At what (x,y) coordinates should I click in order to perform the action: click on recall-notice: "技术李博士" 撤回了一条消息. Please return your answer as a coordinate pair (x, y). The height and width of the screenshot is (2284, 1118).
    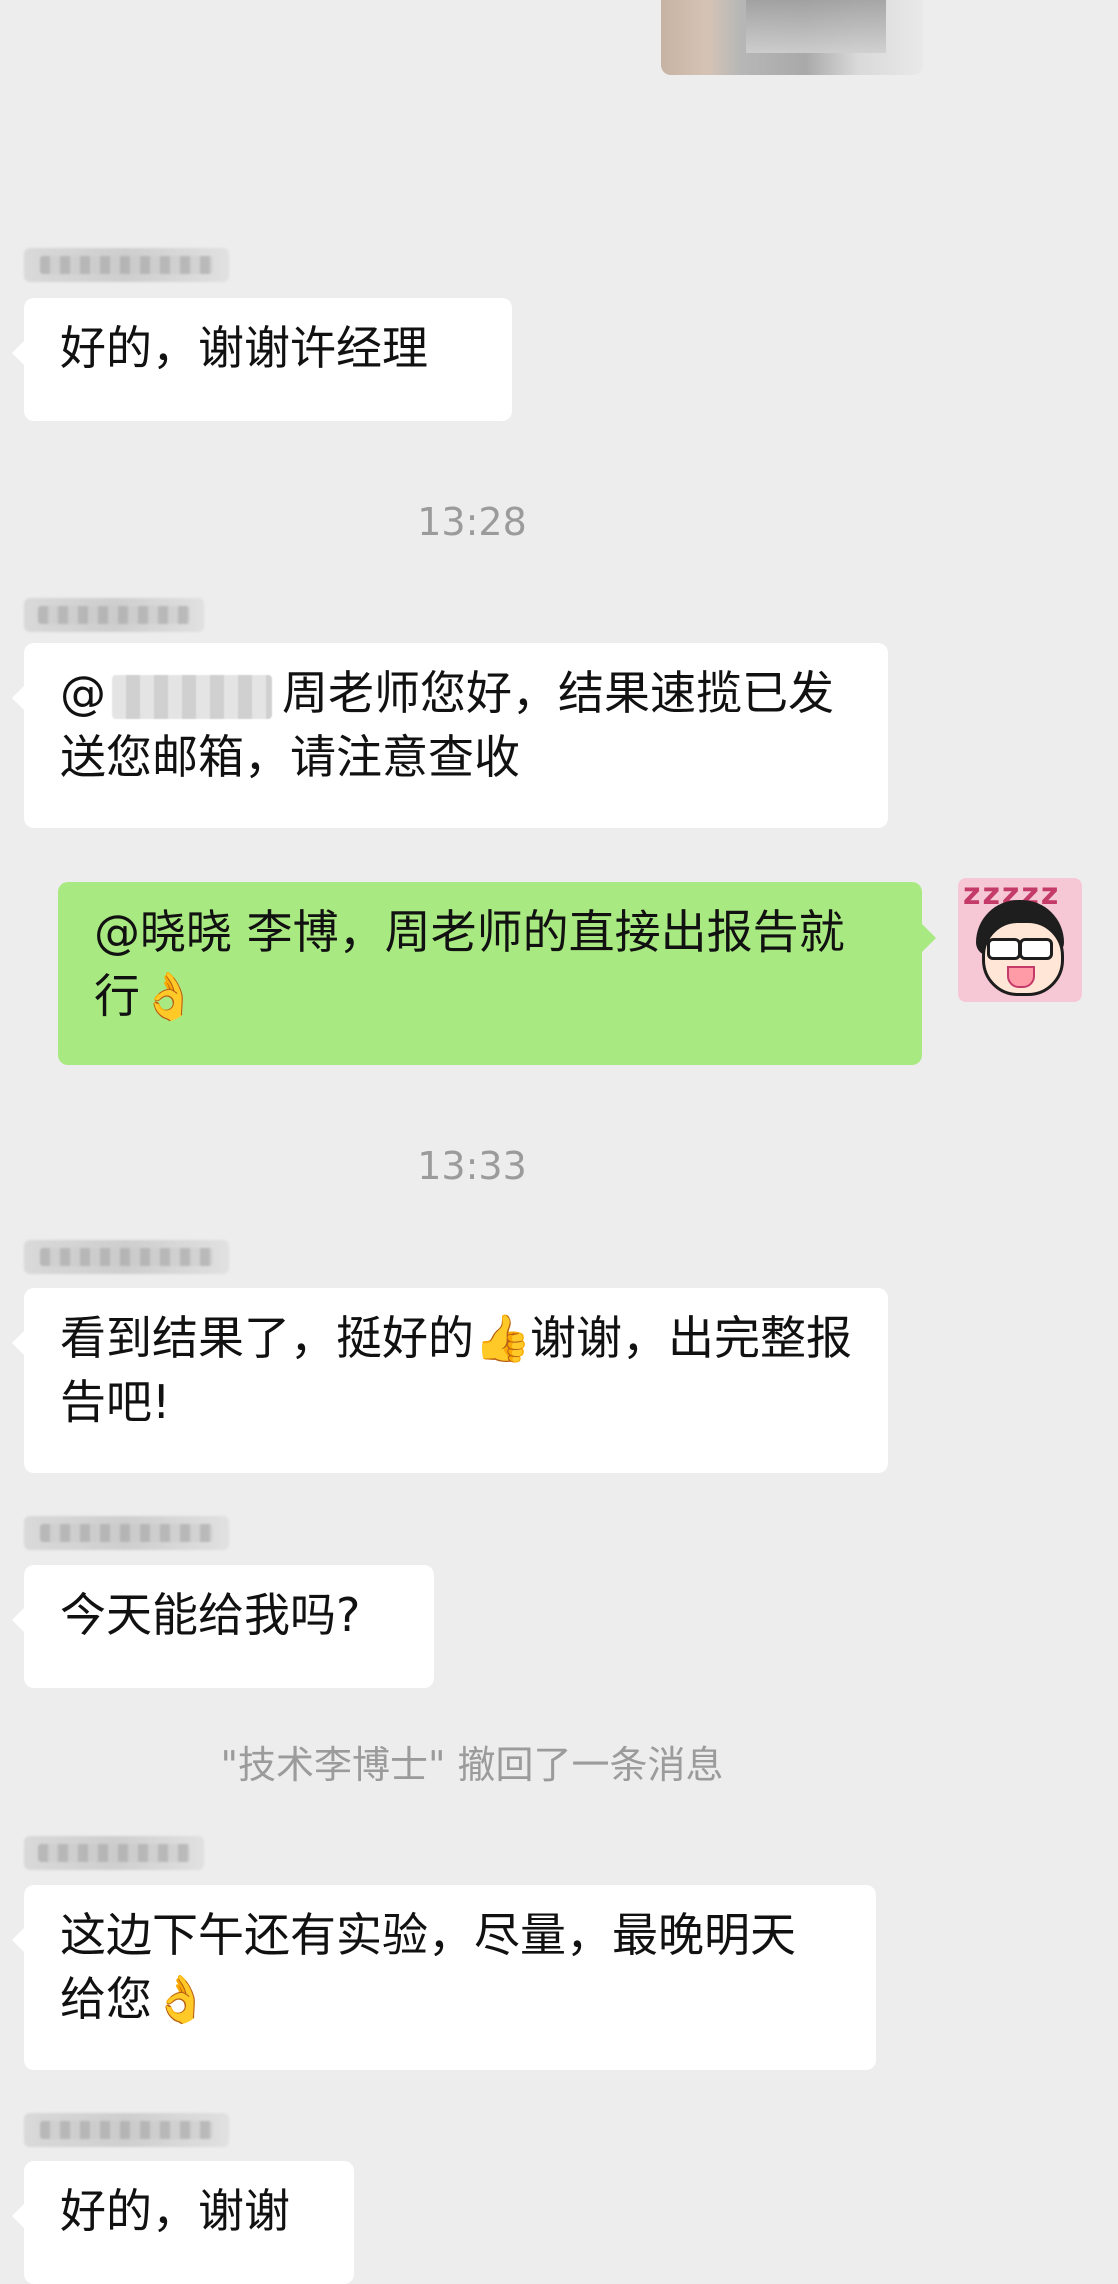
    Looking at the image, I should click on (472, 1765).